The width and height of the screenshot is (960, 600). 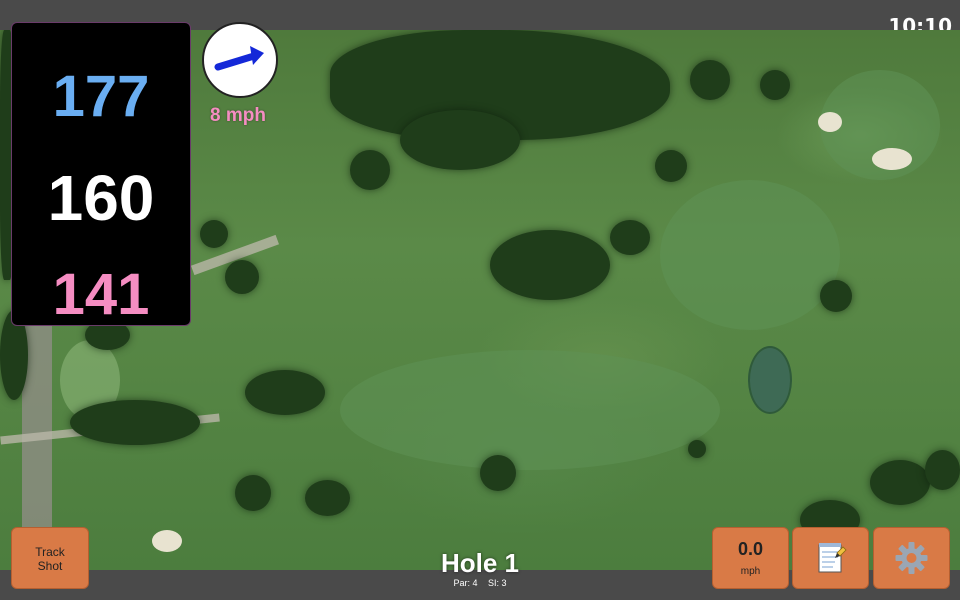 I want to click on wind-direction-arrow-icon, so click(x=239, y=58).